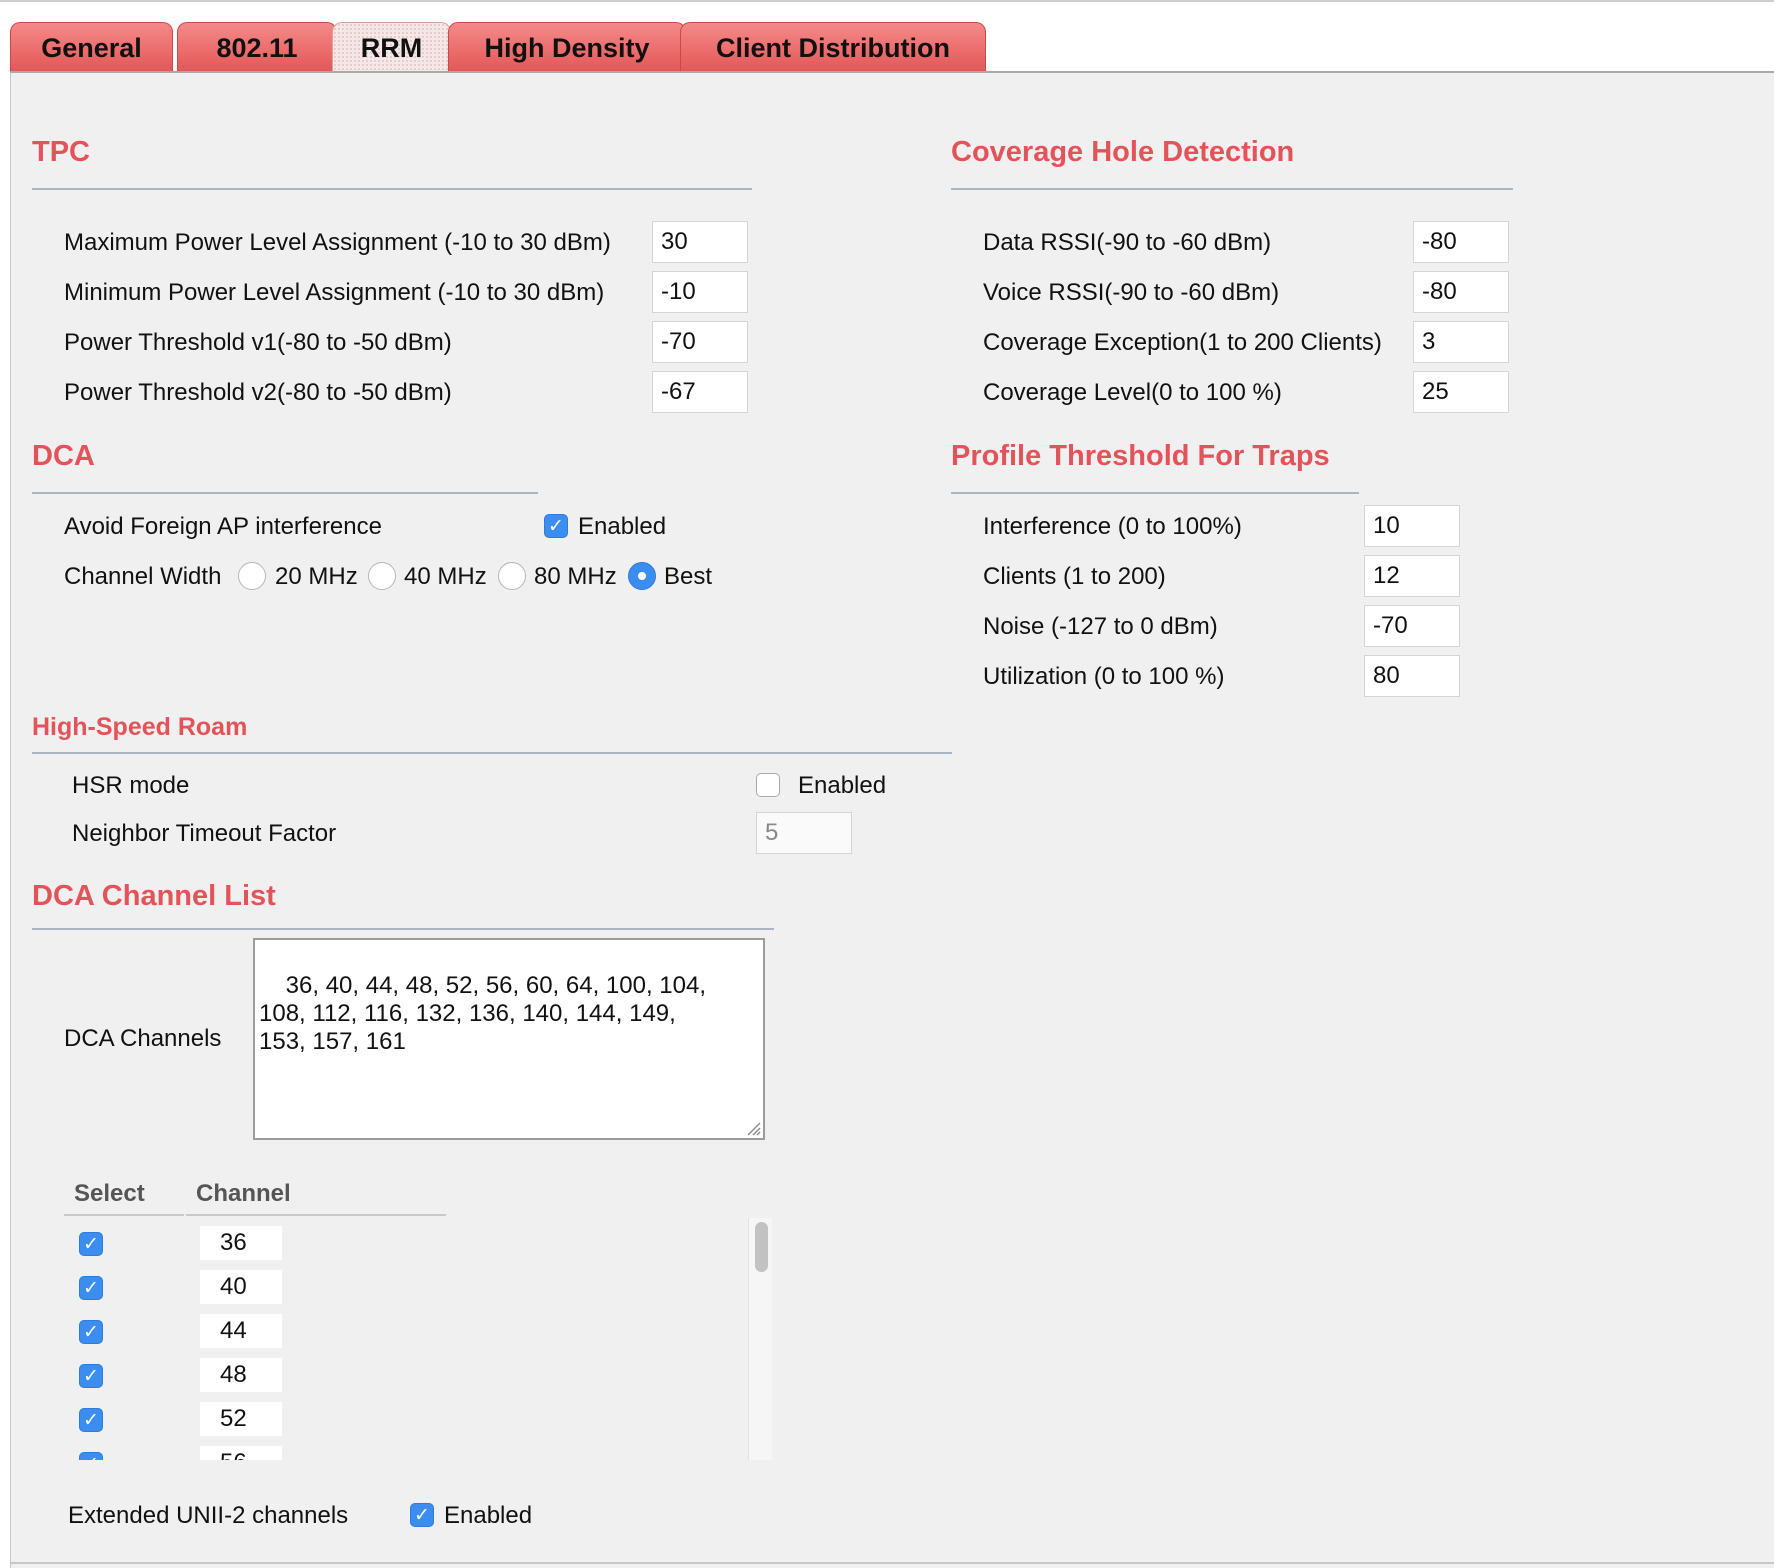  What do you see at coordinates (556, 526) in the screenshot?
I see `avoid-foreign-checkbox: ✓` at bounding box center [556, 526].